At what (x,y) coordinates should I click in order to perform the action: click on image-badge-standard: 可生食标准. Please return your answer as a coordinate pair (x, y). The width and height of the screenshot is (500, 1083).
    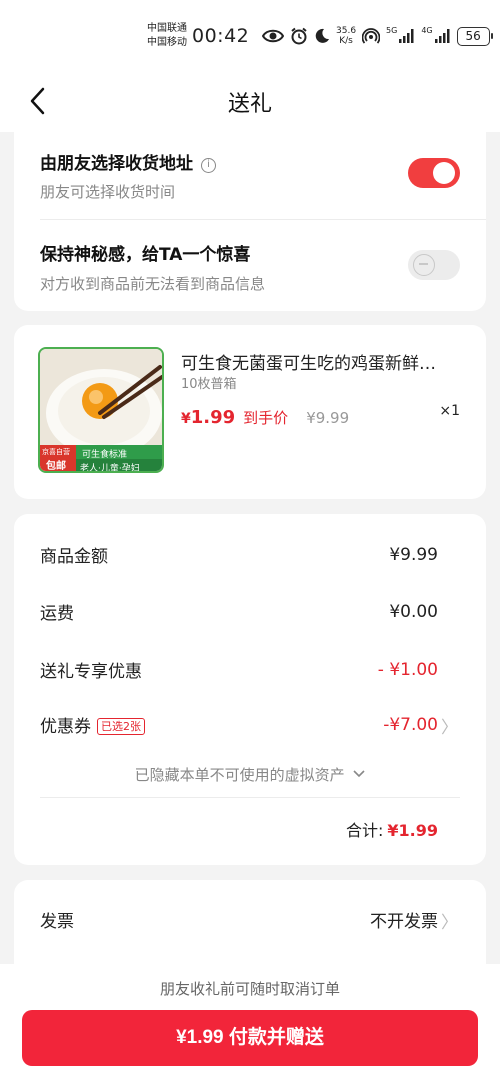
    Looking at the image, I should click on (105, 455).